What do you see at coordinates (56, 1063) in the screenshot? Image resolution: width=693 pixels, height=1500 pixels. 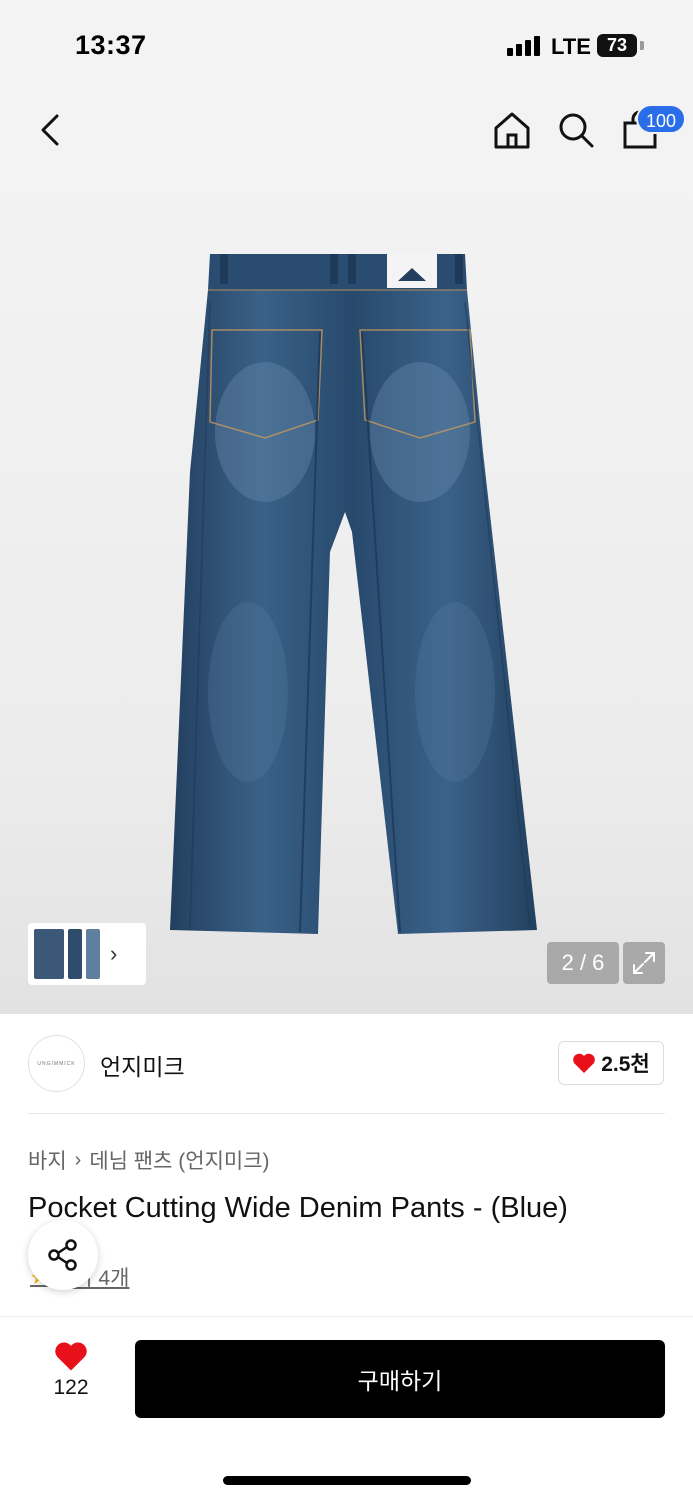 I see `brand-logo: UNGIMMICK` at bounding box center [56, 1063].